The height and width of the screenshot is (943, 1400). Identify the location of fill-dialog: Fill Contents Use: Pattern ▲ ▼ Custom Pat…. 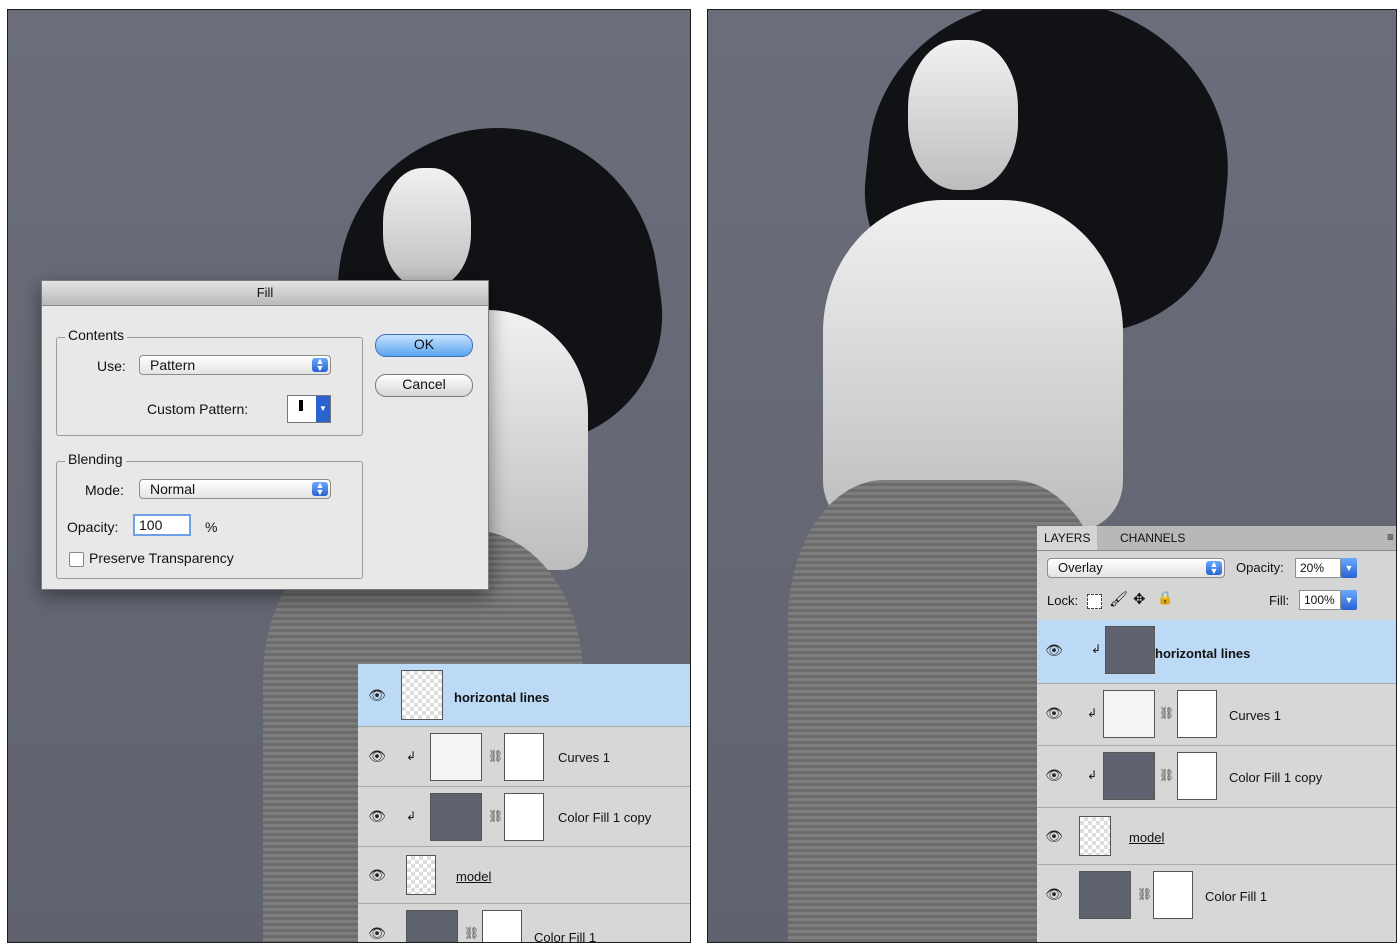
(265, 435).